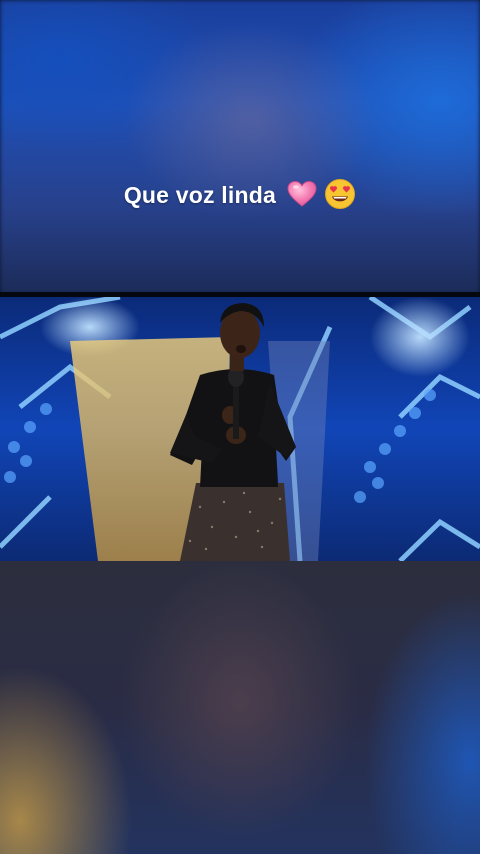 The width and height of the screenshot is (480, 854). I want to click on caption-text: Que voz linda, so click(199, 195).